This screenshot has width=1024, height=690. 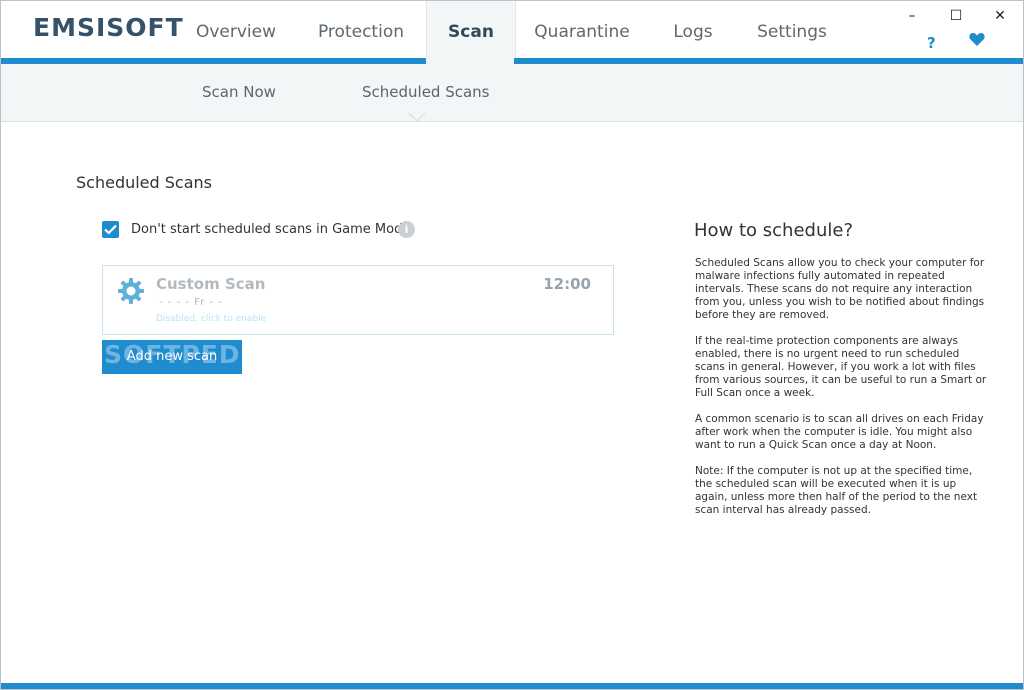 I want to click on minimize-button: –, so click(x=912, y=16).